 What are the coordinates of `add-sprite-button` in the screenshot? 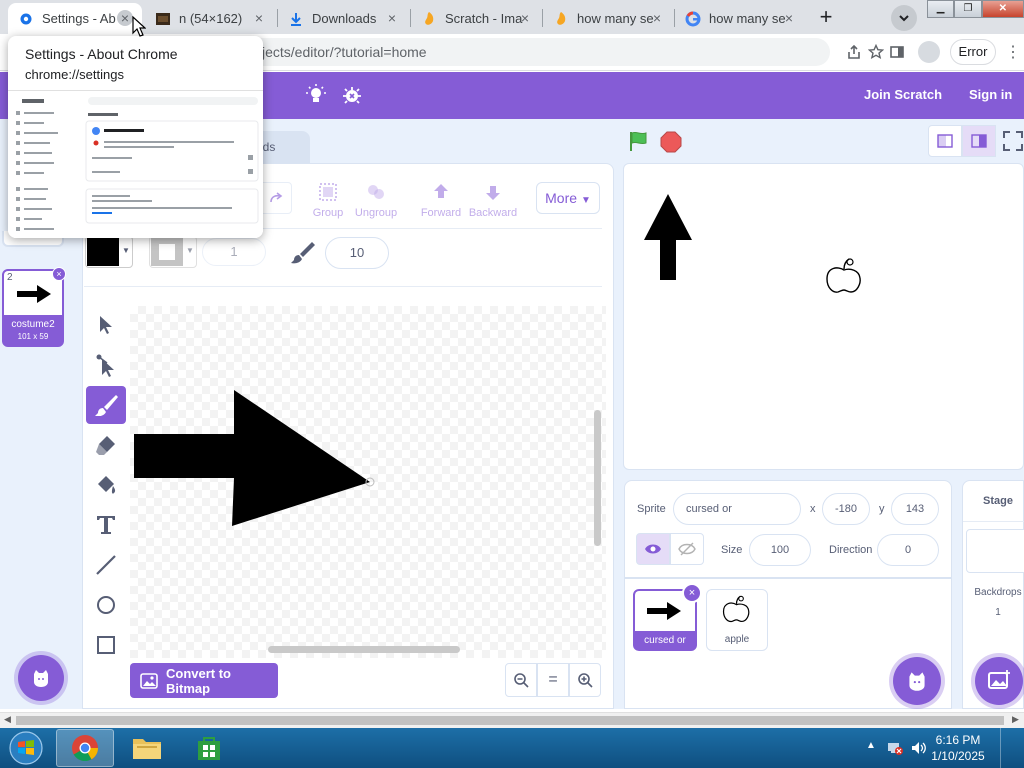 It's located at (917, 681).